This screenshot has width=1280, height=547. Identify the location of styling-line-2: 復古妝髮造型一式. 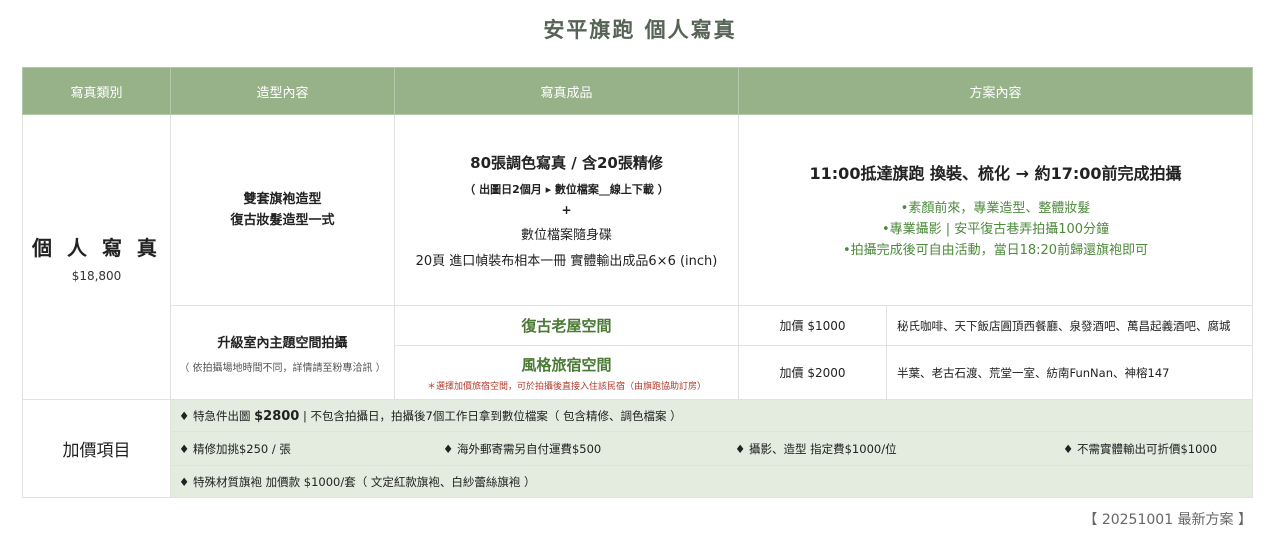
(282, 220).